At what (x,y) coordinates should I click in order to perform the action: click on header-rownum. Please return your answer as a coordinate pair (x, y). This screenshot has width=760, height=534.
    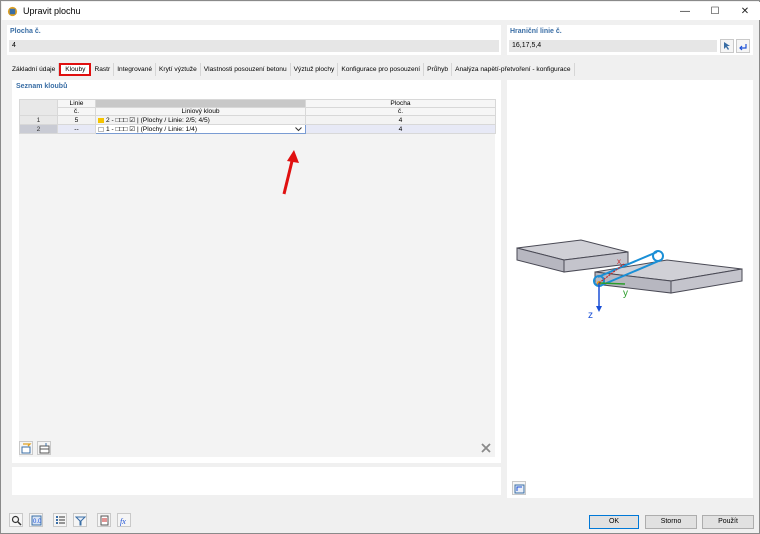
    Looking at the image, I should click on (38, 103).